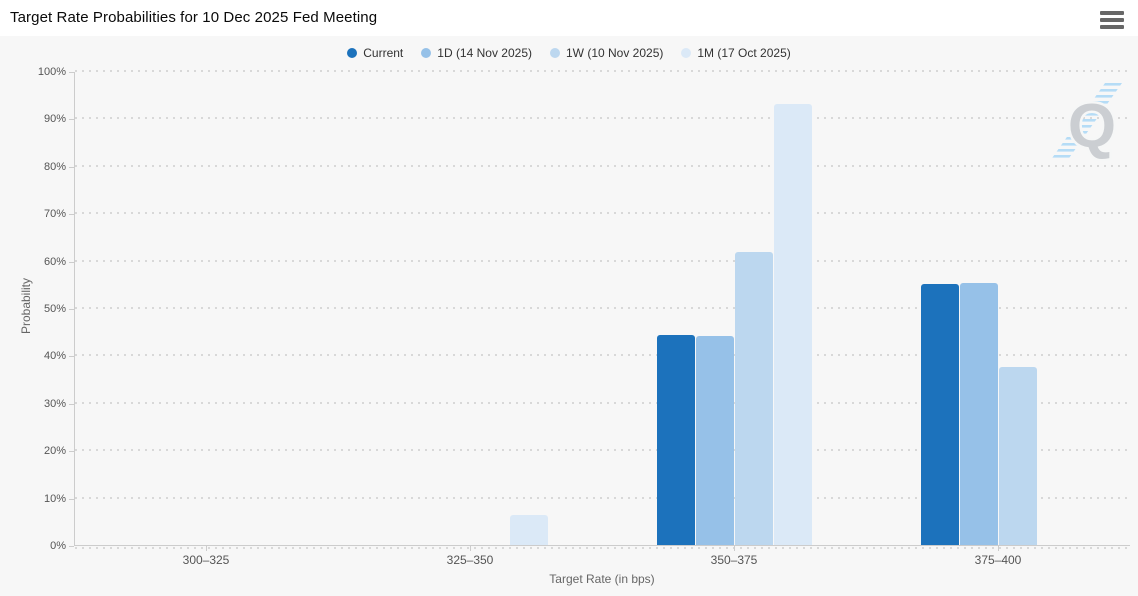  I want to click on x-tick-label-1: 325–350, so click(470, 560).